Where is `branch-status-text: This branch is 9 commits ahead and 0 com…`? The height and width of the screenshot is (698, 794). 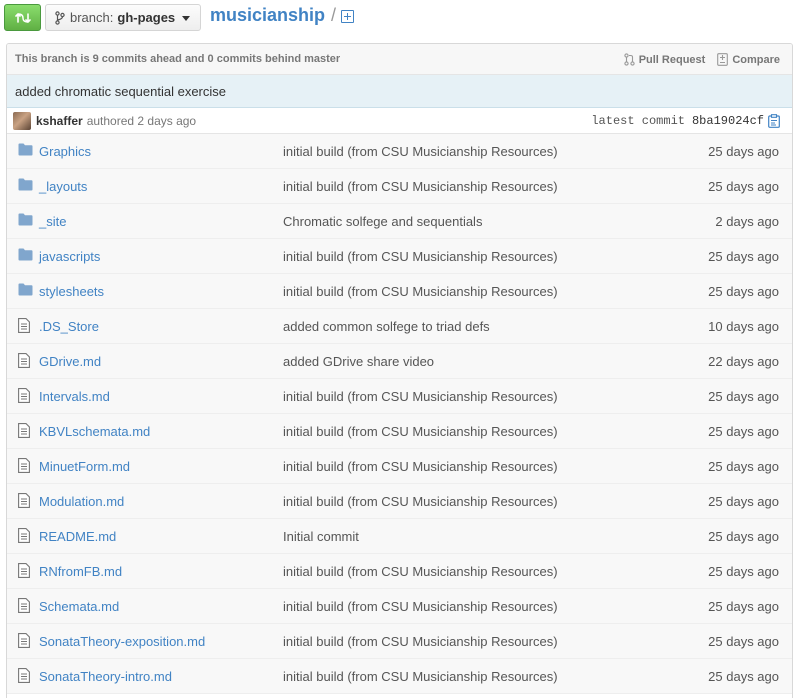 branch-status-text: This branch is 9 commits ahead and 0 com… is located at coordinates (178, 59).